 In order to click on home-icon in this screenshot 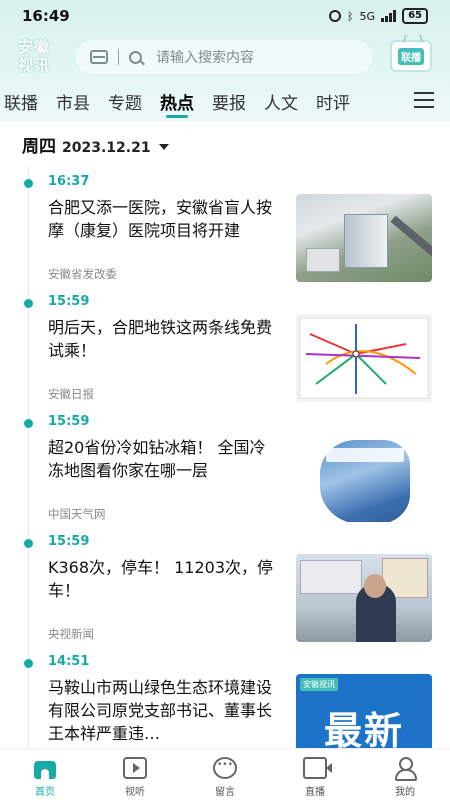, I will do `click(45, 768)`.